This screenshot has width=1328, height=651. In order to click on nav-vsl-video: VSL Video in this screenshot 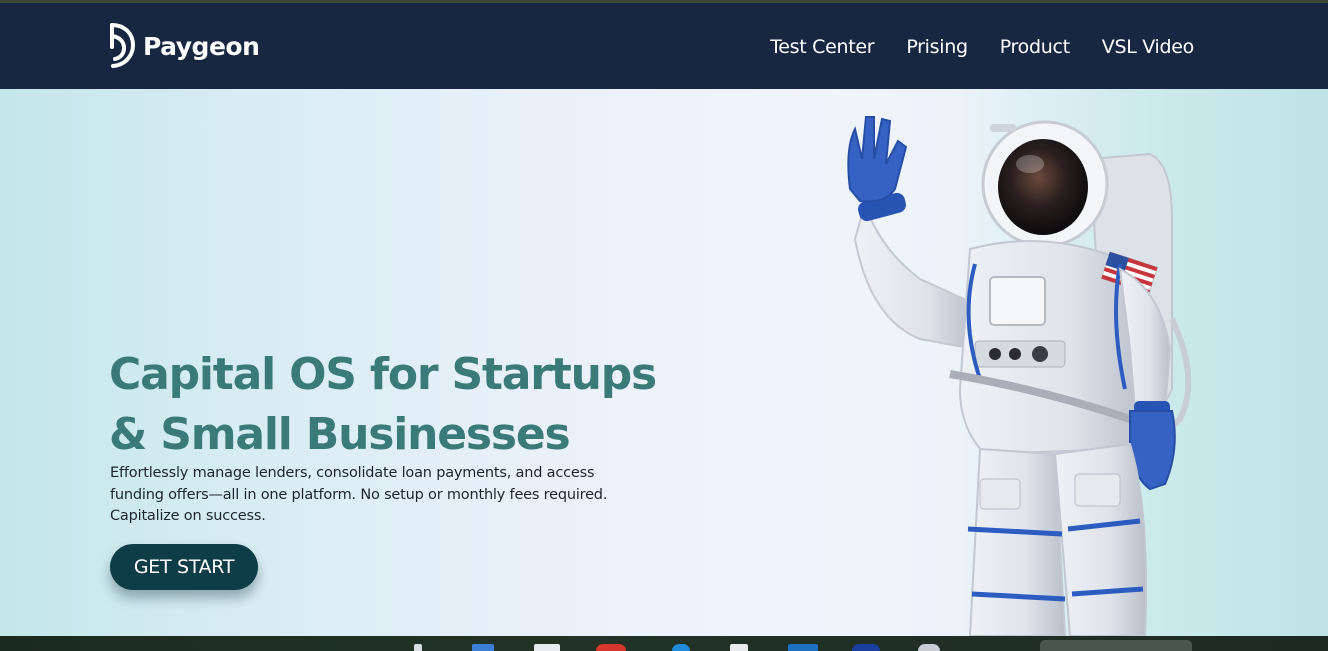, I will do `click(1148, 47)`.